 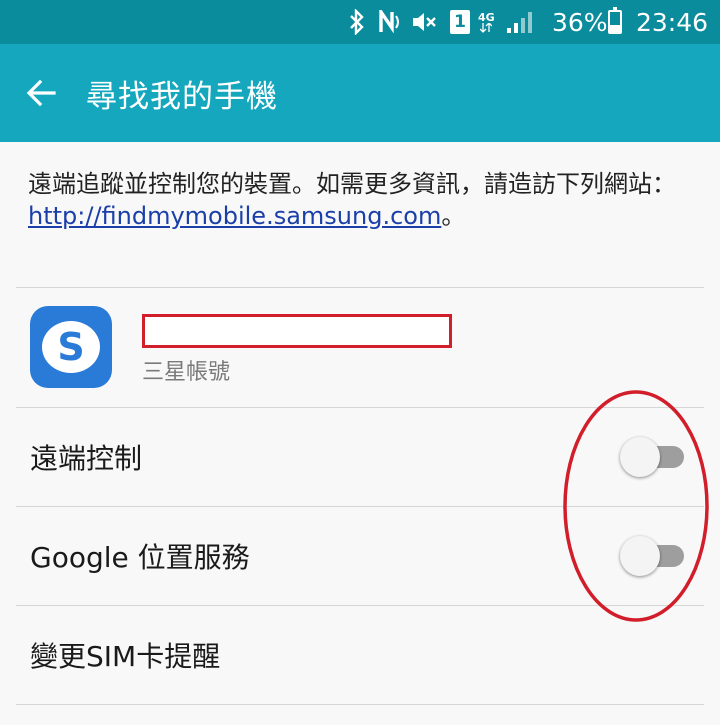 I want to click on samsung-account-icon: S, so click(x=71, y=347).